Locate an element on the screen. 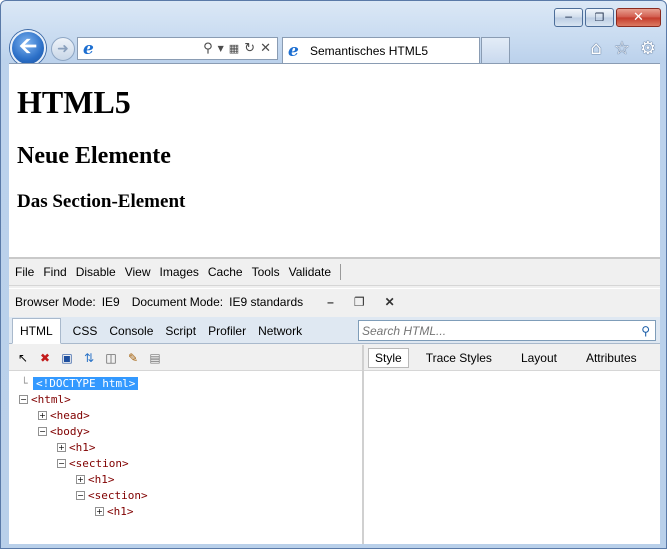  style-pane-tabs: Style Trace Styles Layout Attributes is located at coordinates (512, 358).